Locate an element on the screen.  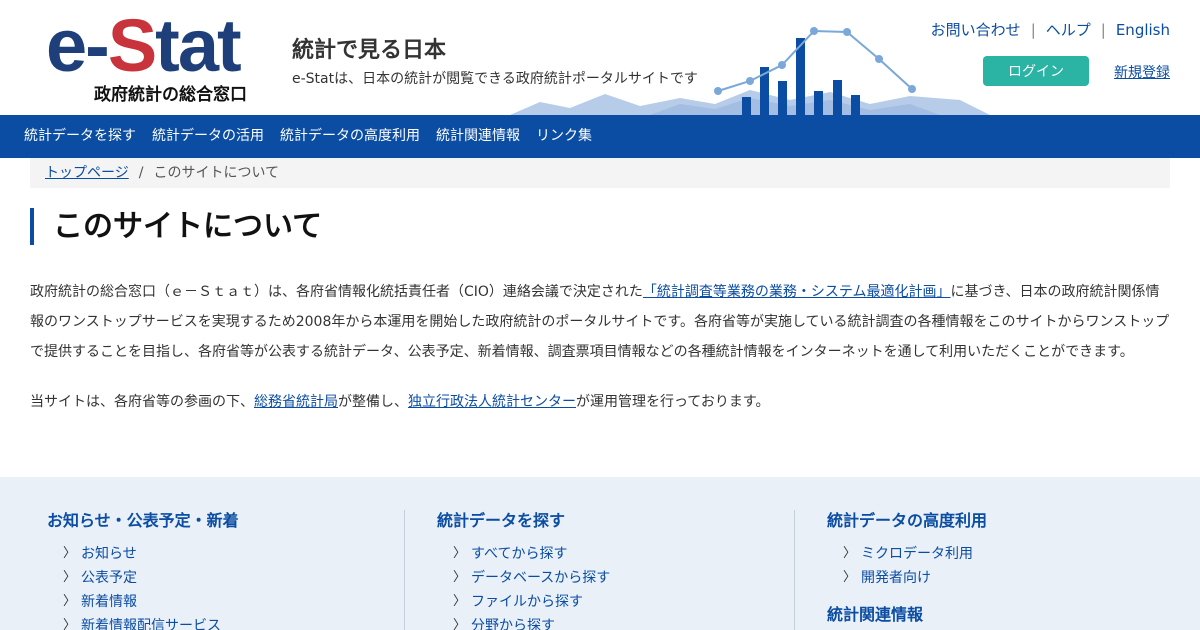
estat-logo: e-Stat 政府統計の総合窓口 is located at coordinates (146, 56).